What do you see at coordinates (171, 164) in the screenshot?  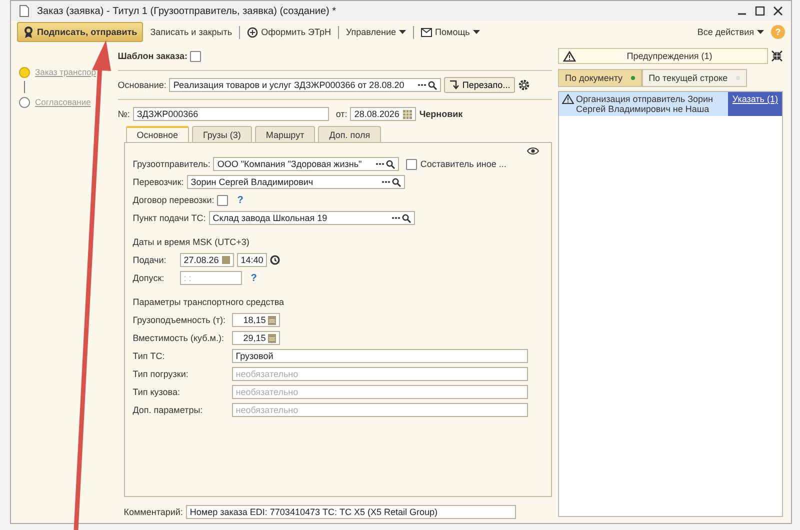 I see `field-label: Грузоотправитель:` at bounding box center [171, 164].